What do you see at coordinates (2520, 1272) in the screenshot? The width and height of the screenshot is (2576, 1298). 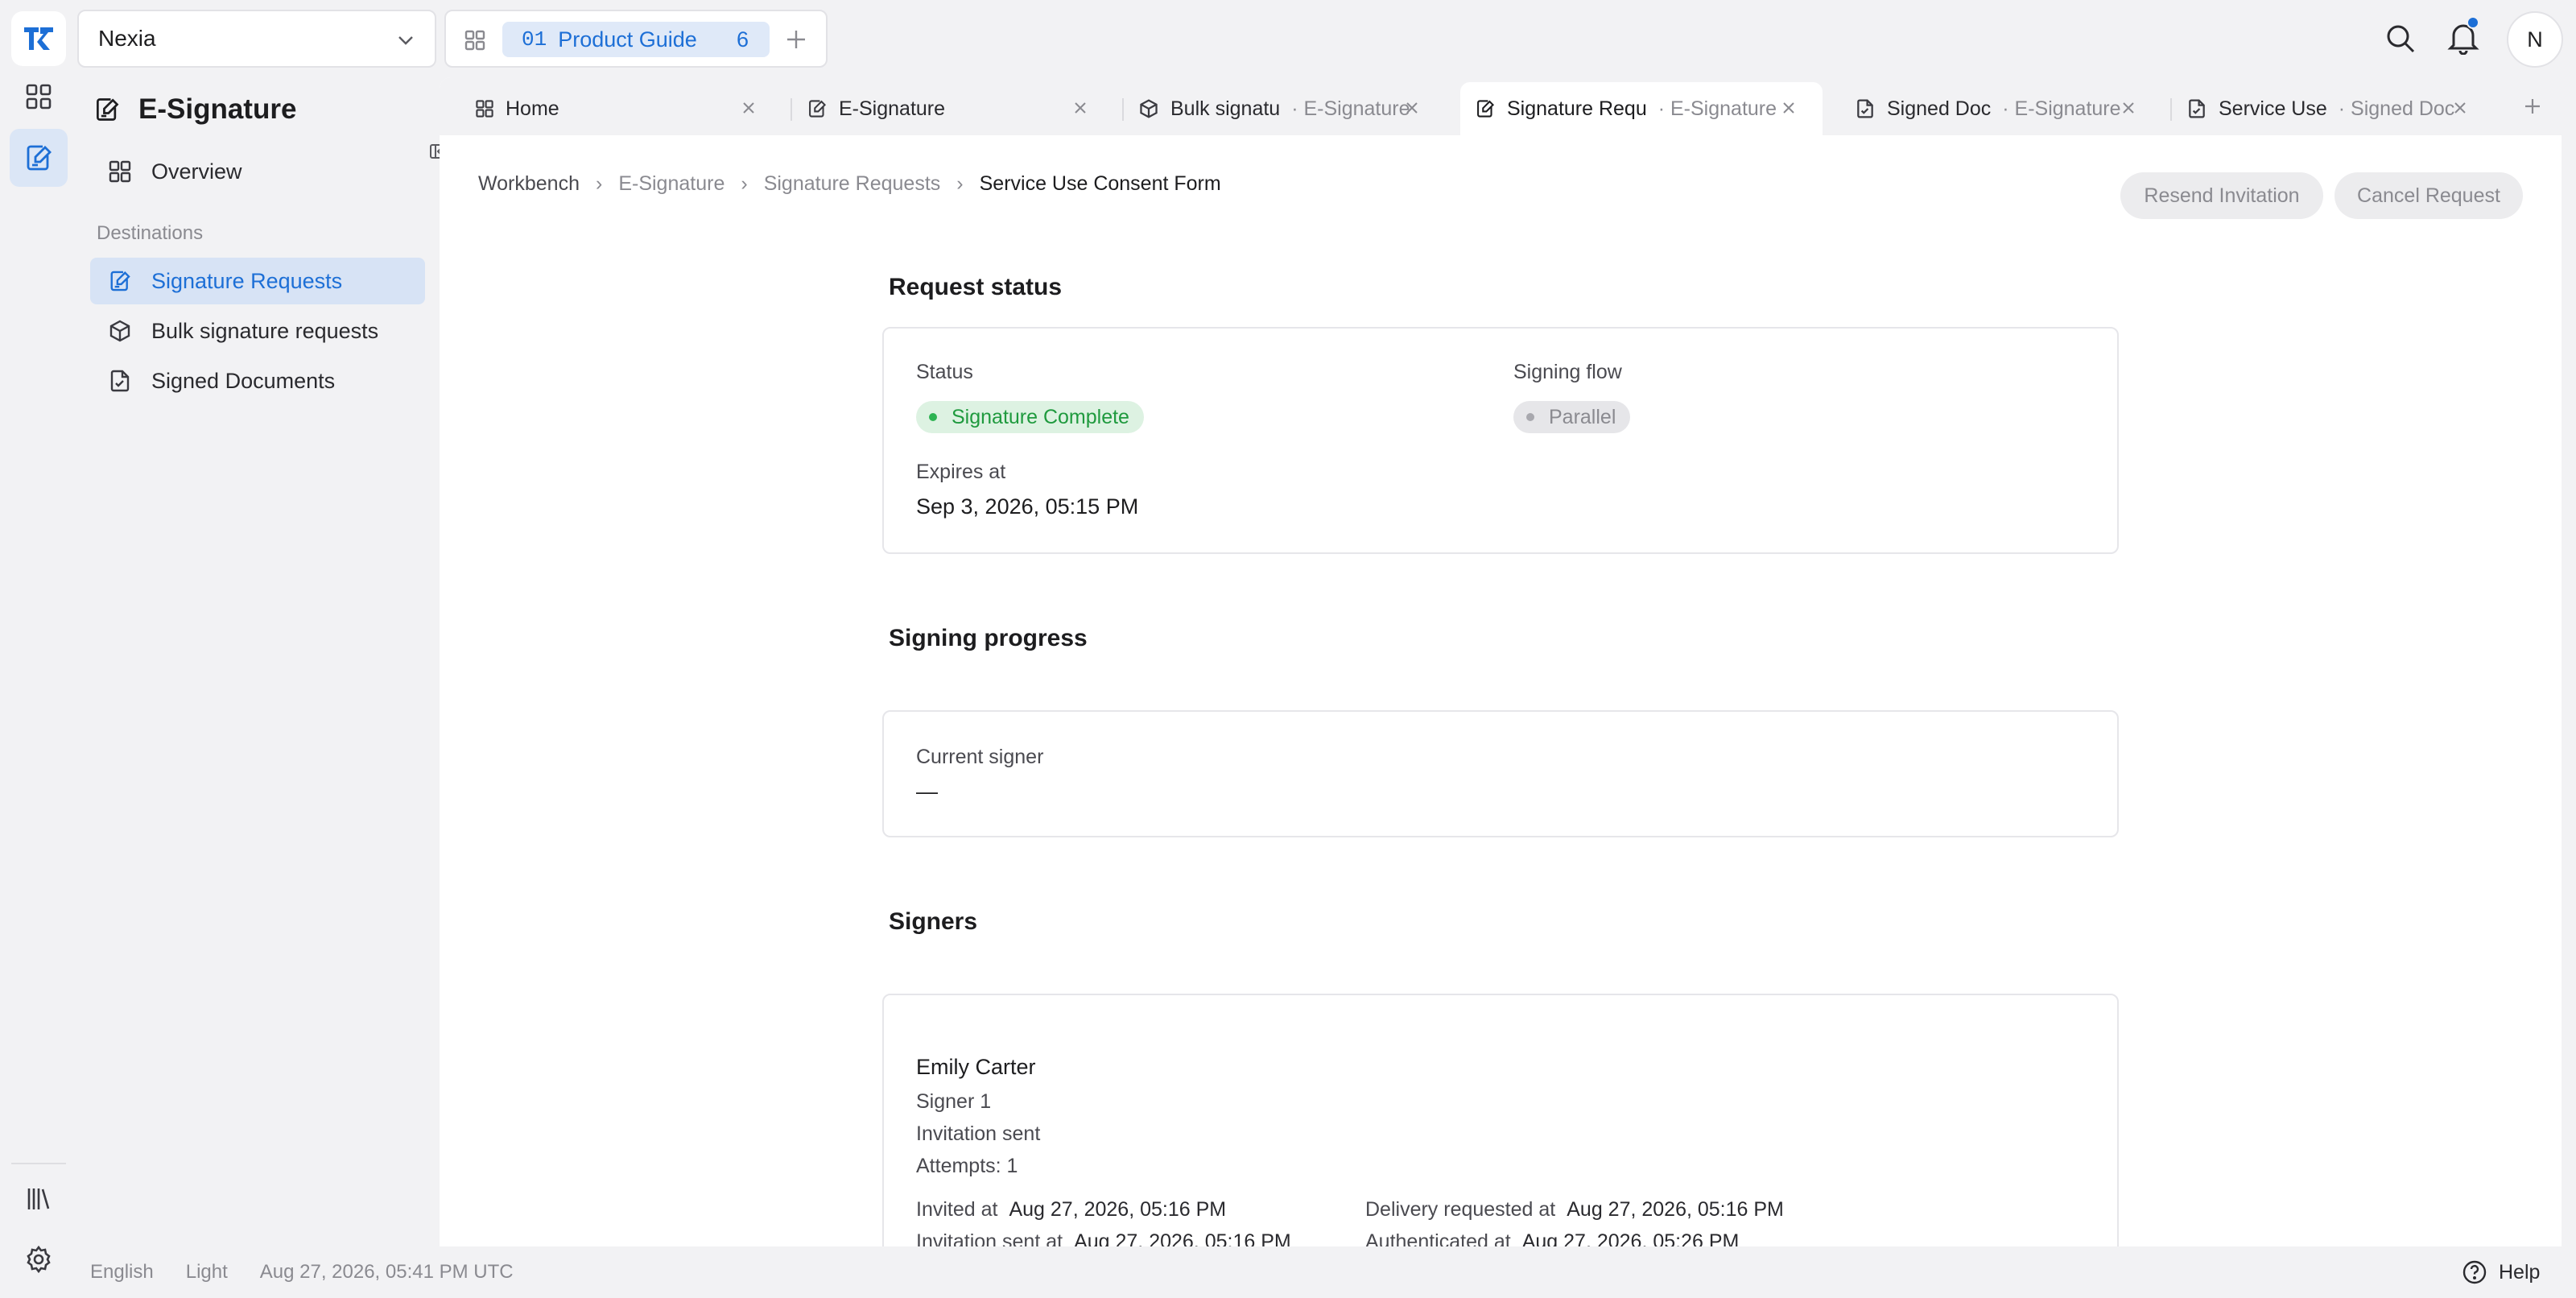 I see `help-label: Help` at bounding box center [2520, 1272].